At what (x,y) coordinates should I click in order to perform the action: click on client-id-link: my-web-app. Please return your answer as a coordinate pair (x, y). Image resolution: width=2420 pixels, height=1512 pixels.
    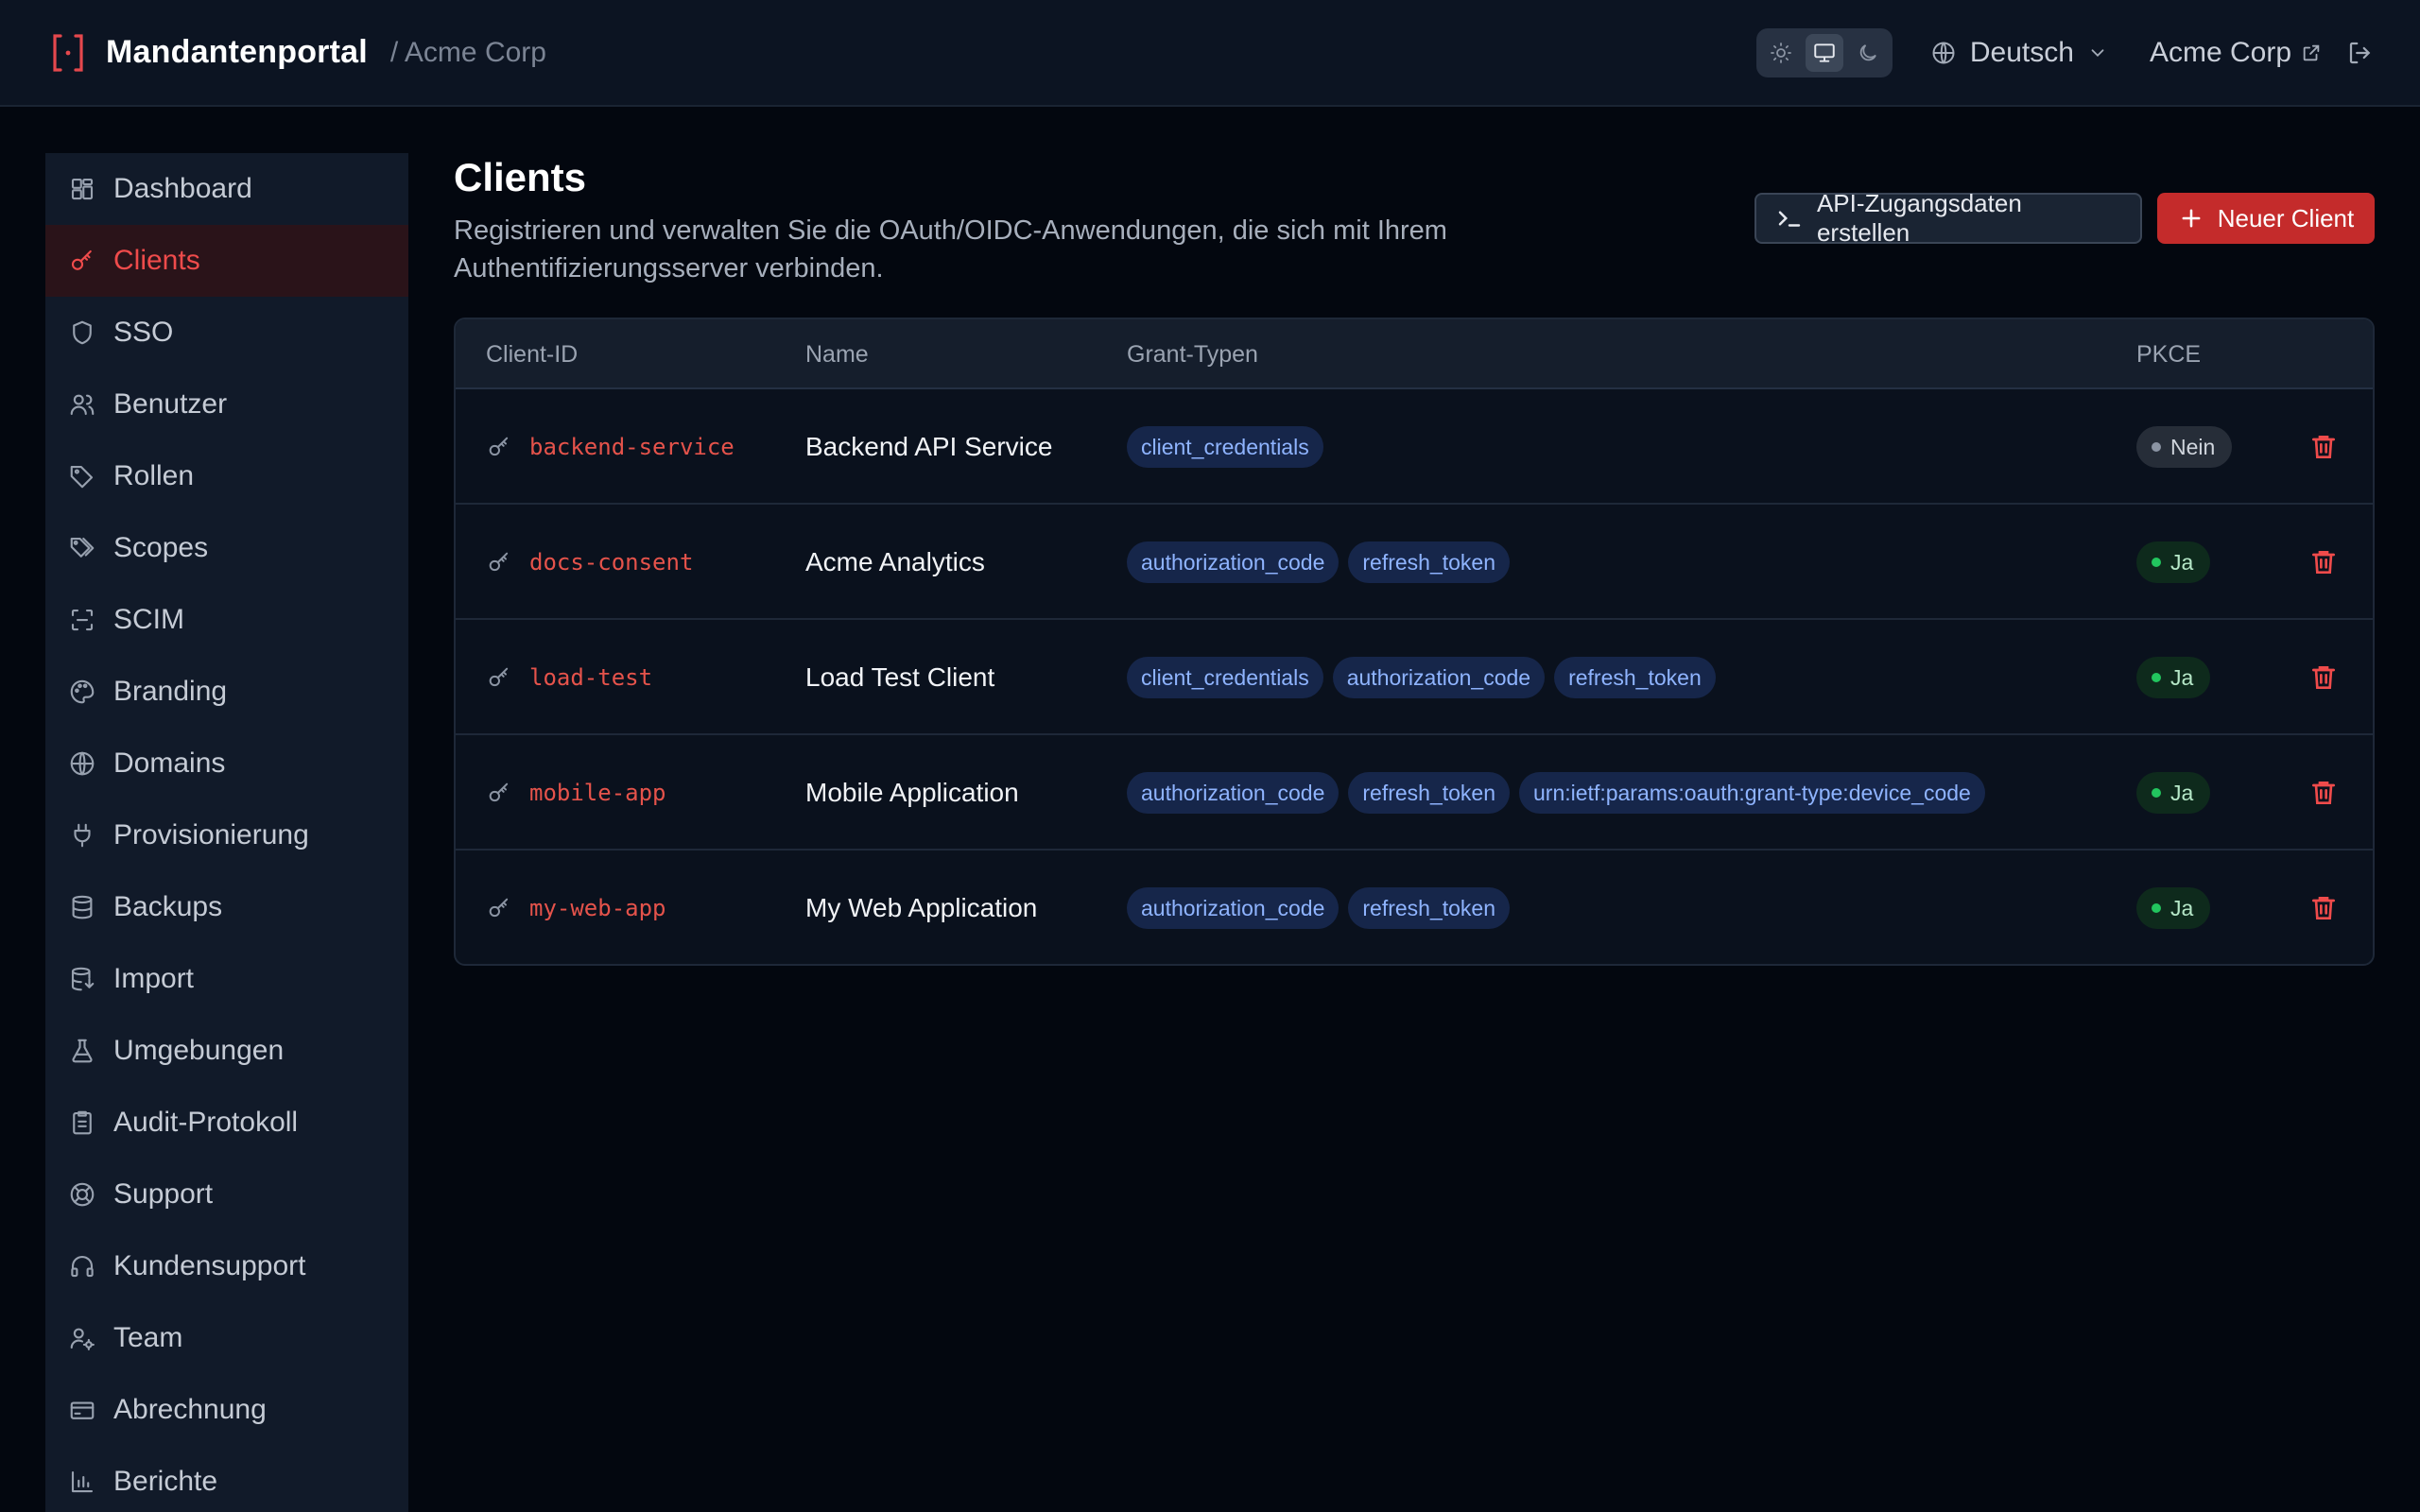
    Looking at the image, I should click on (597, 908).